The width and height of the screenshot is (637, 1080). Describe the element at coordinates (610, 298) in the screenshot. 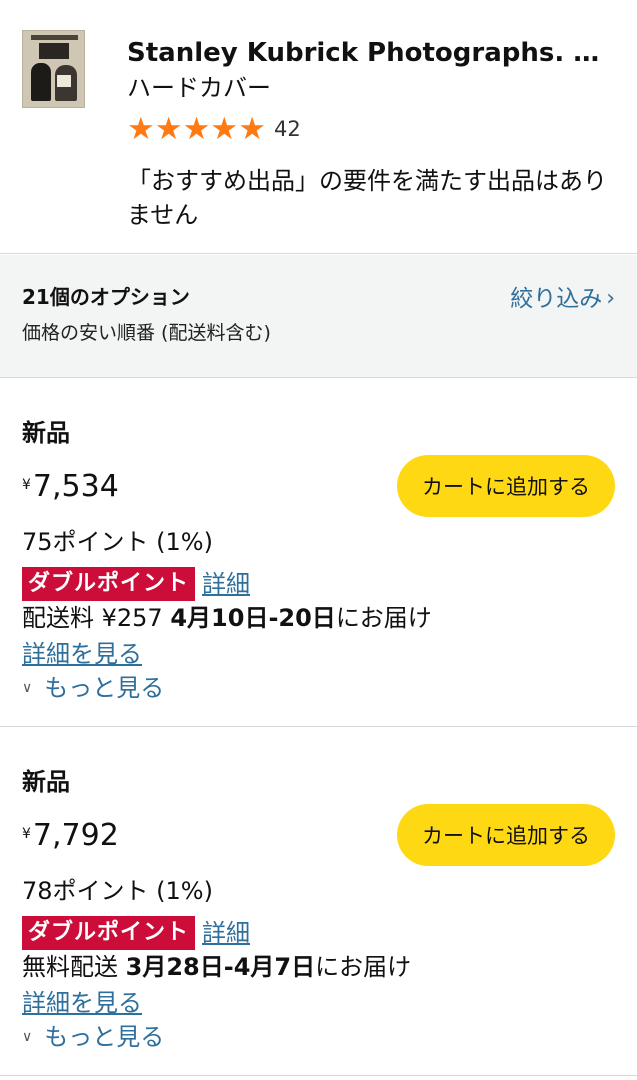

I see `chevron-right-icon: ›` at that location.